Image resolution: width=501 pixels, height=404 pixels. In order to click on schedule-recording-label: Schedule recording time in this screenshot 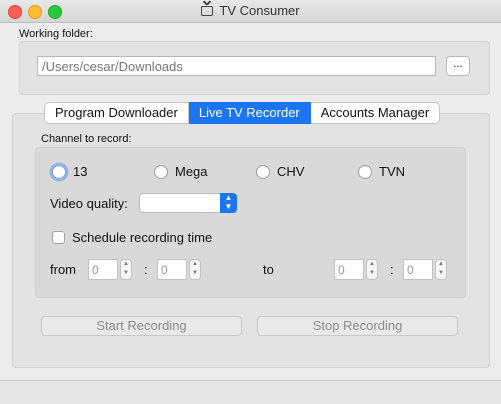, I will do `click(142, 237)`.